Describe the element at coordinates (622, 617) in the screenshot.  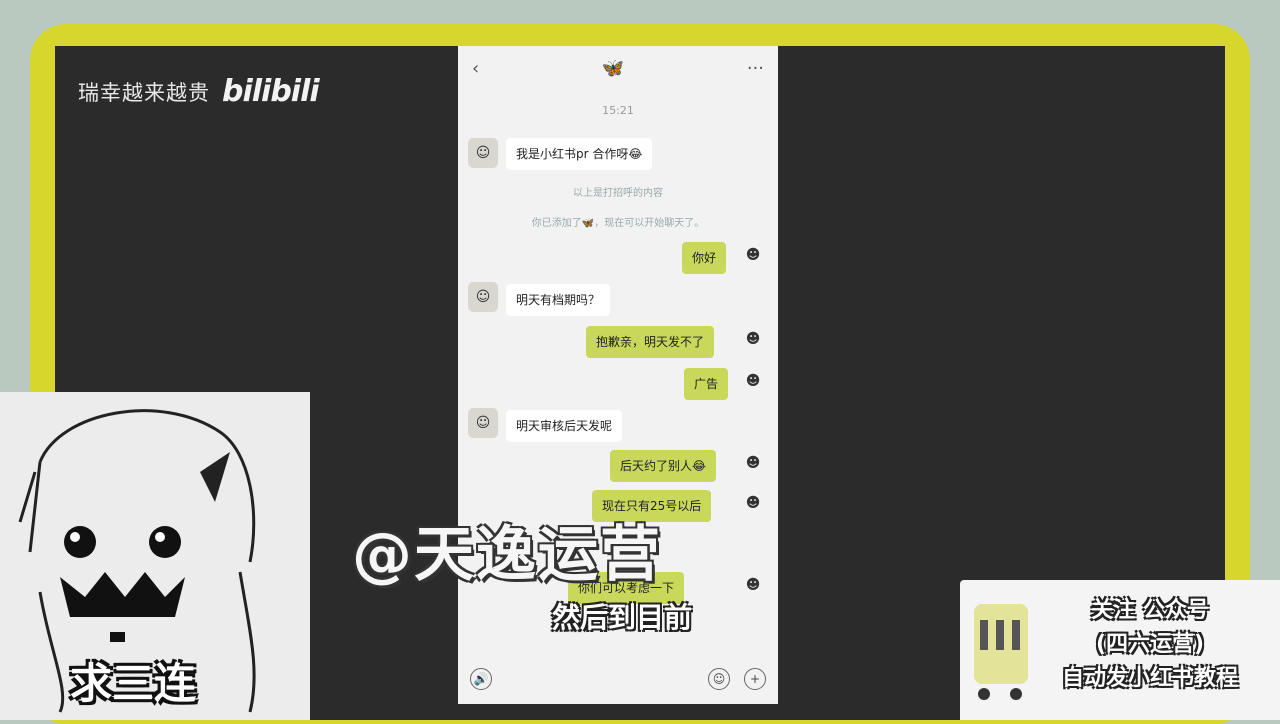
I see `video-subtitle: 然后到目前` at that location.